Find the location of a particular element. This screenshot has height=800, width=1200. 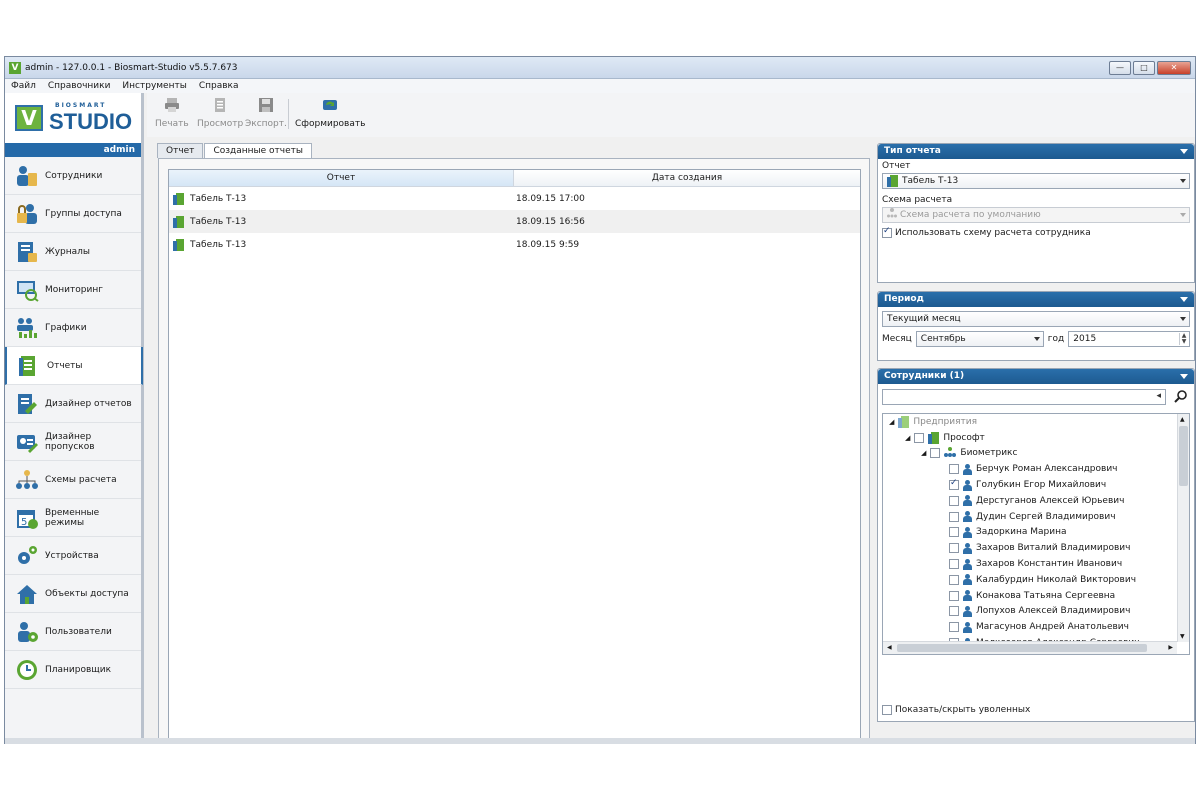

employee-tree-item: Захаров Константин Иванович is located at coordinates (1036, 564).